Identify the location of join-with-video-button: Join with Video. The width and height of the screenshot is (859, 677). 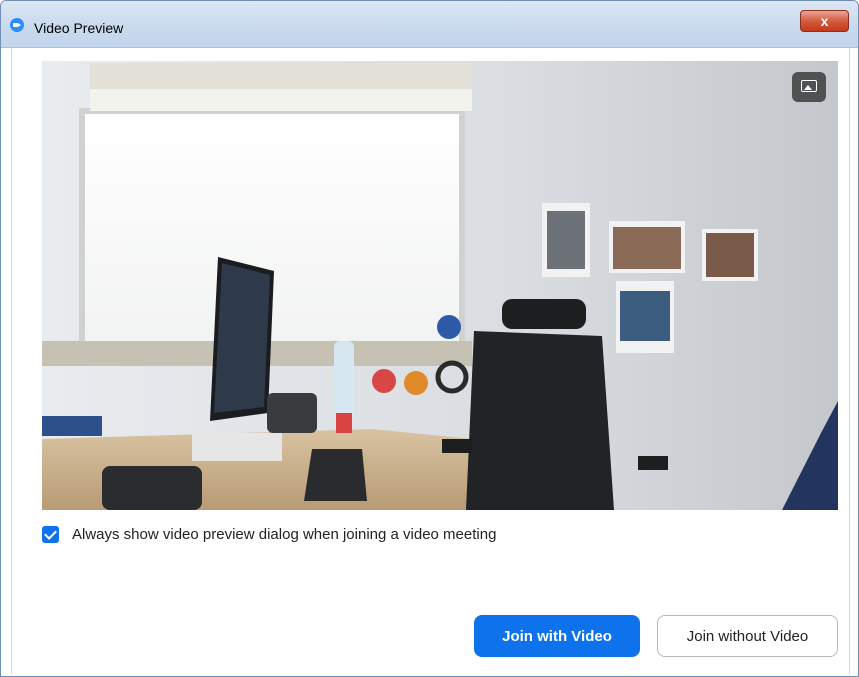
(557, 636).